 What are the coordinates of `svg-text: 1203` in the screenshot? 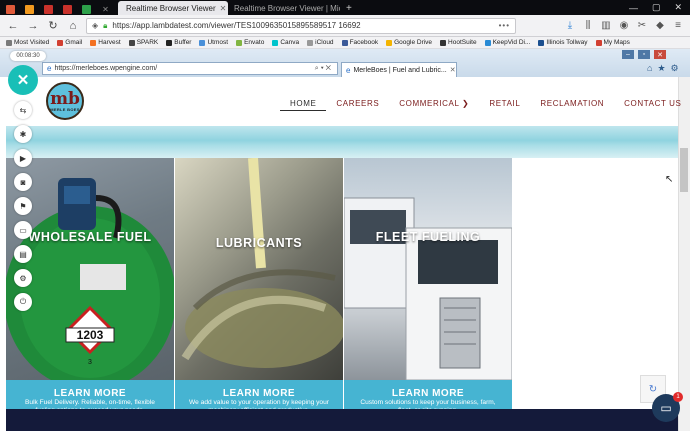 It's located at (90, 335).